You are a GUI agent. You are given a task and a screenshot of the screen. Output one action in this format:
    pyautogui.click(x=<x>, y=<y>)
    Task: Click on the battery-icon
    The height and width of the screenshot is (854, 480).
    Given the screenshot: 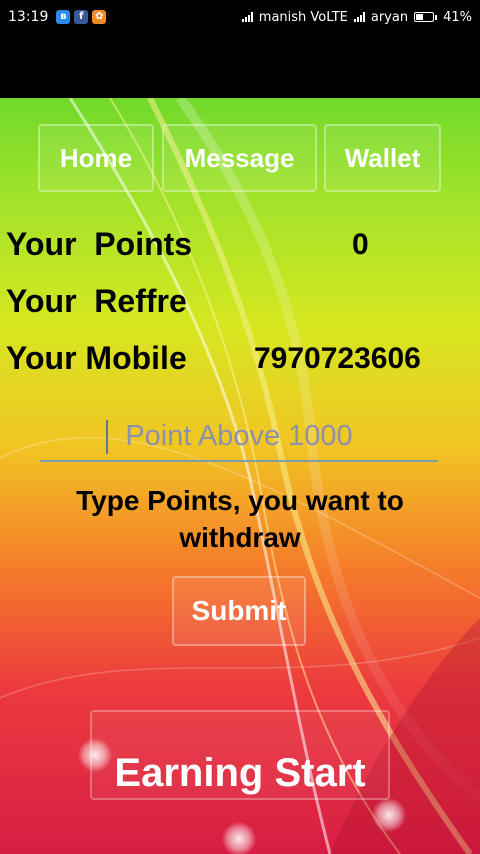 What is the action you would take?
    pyautogui.click(x=426, y=17)
    